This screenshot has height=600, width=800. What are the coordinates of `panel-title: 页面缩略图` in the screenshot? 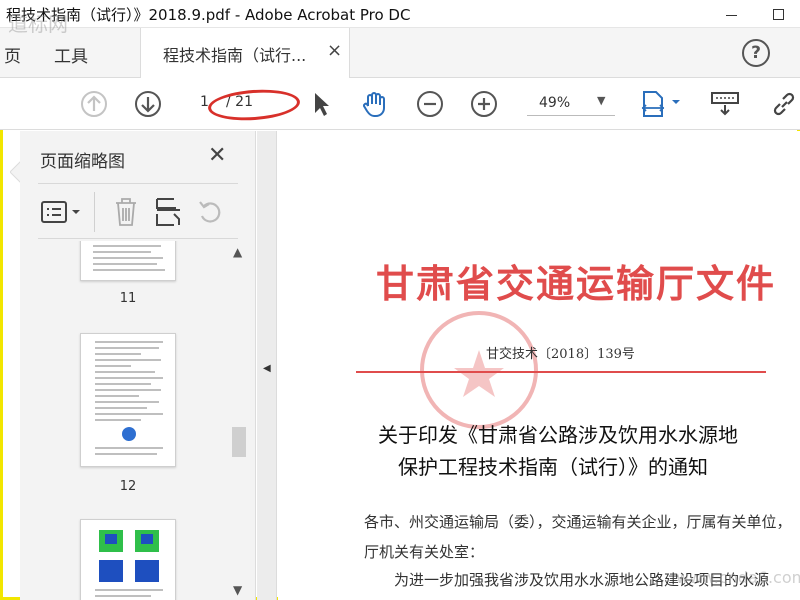 It's located at (82, 162).